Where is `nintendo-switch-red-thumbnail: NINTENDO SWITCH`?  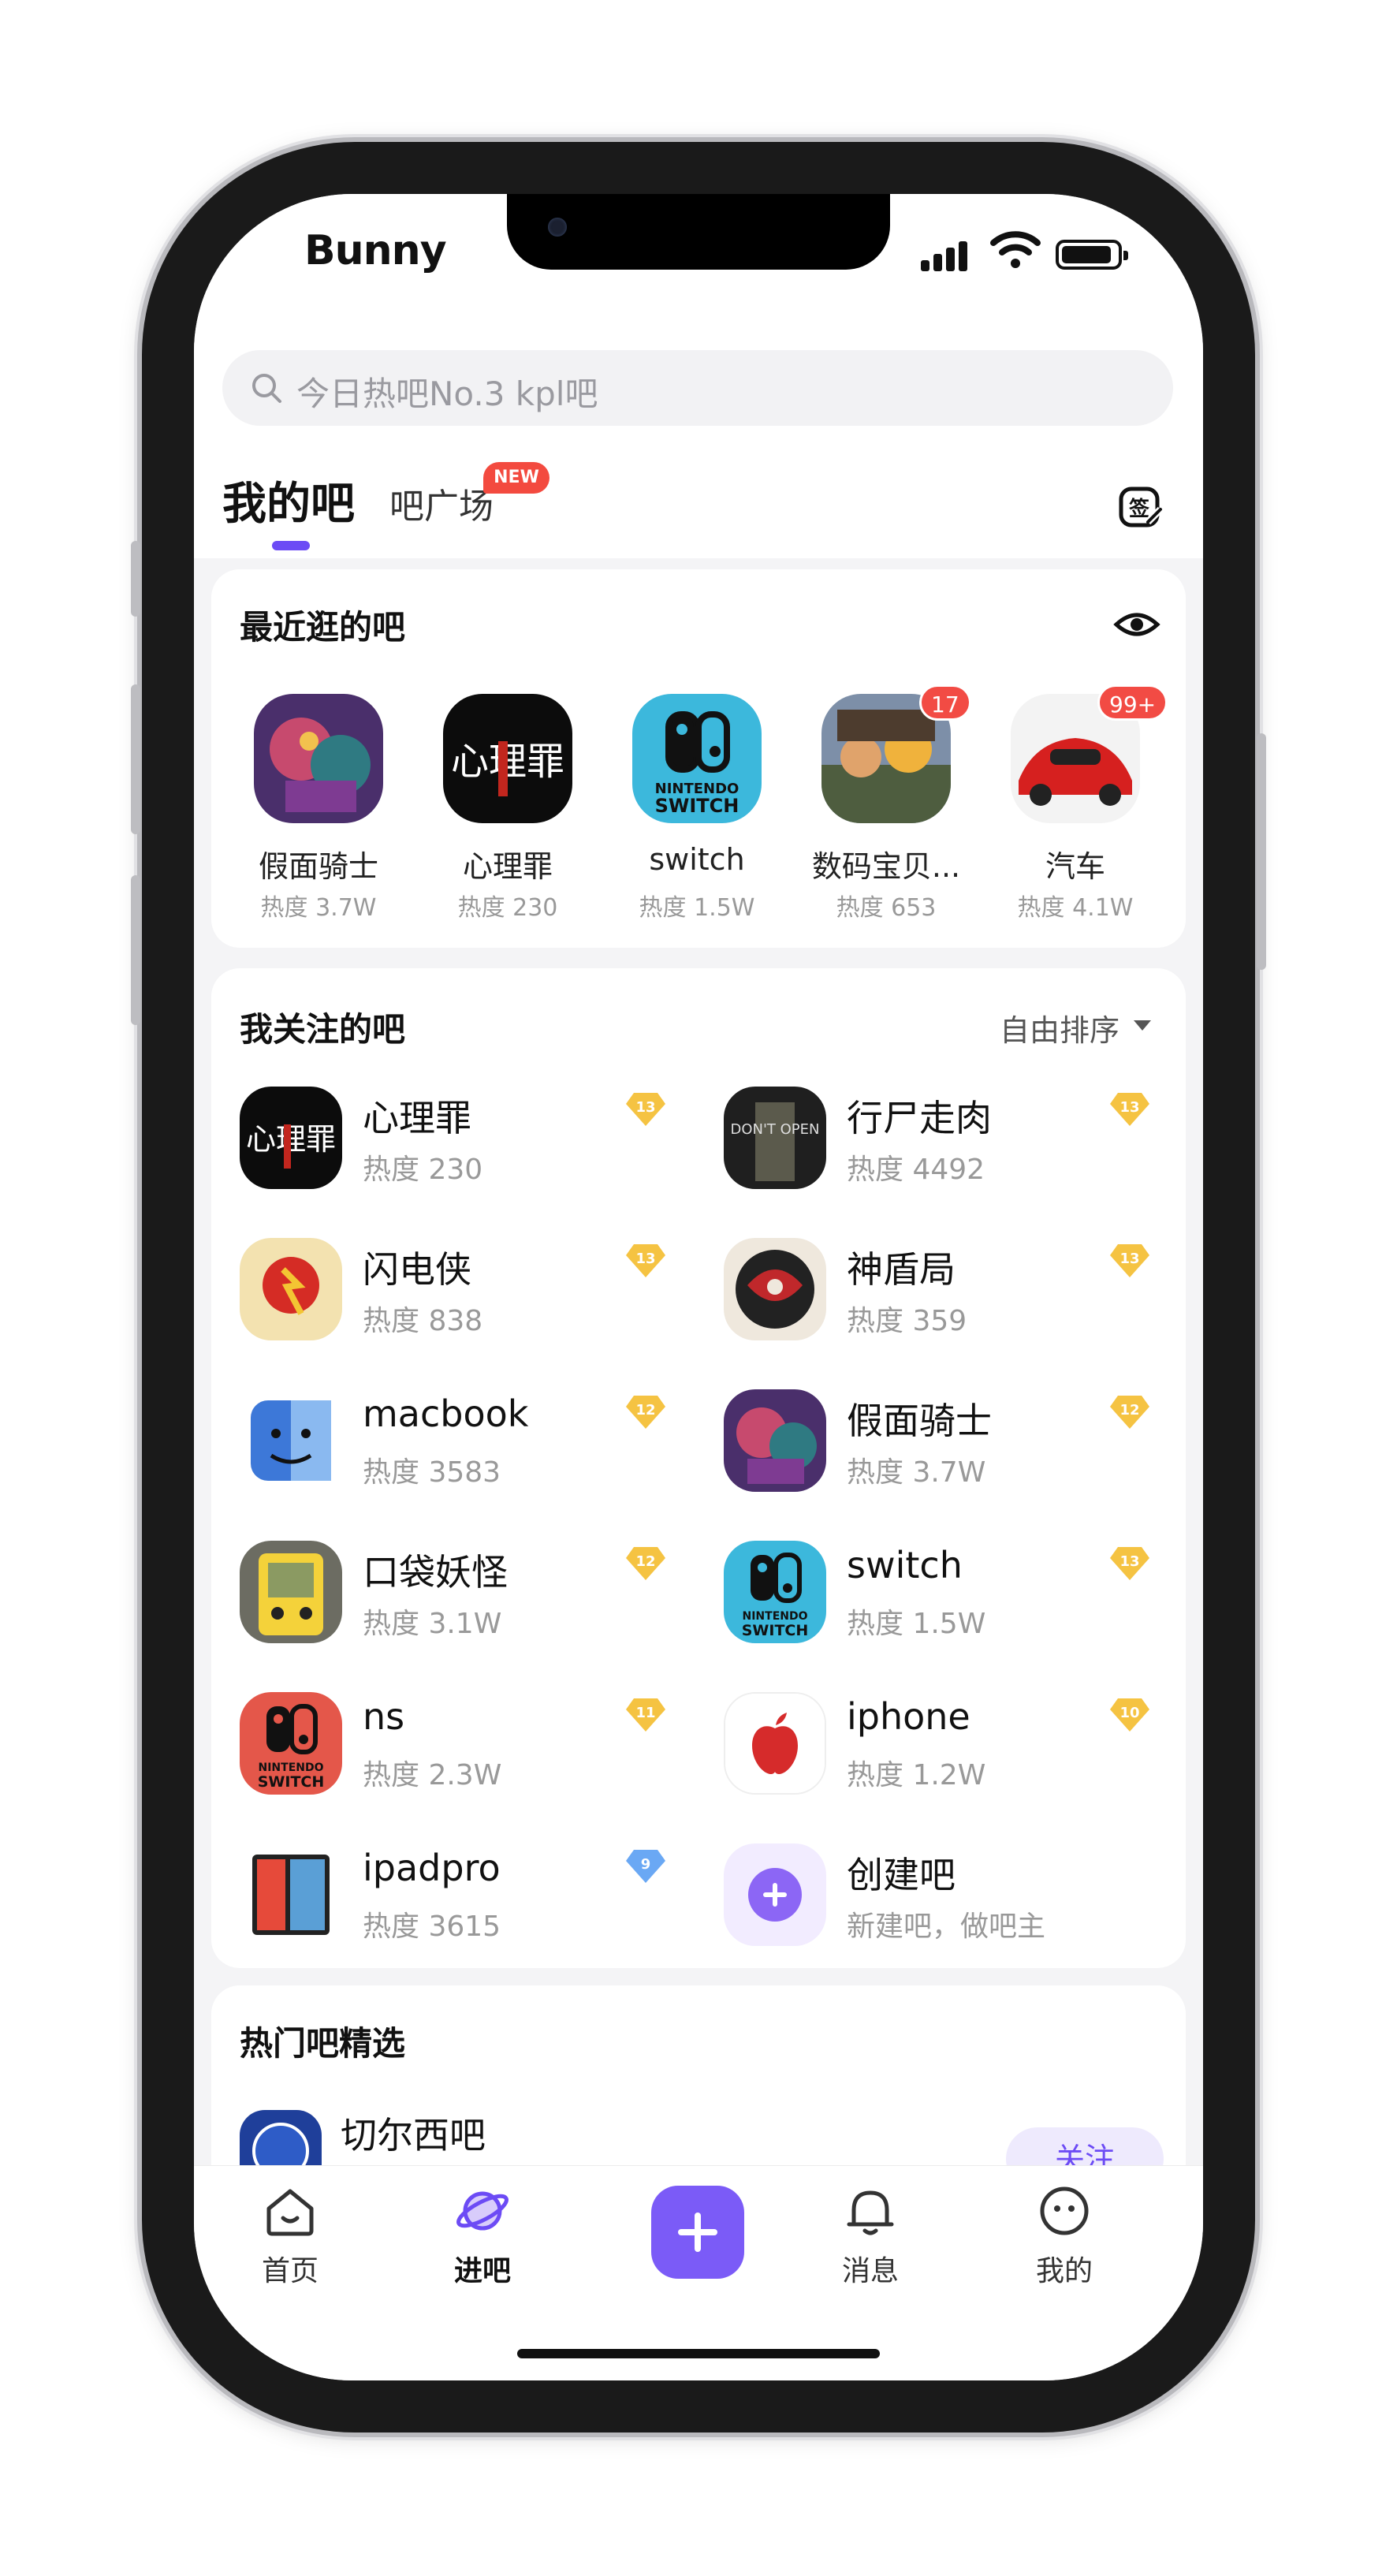 nintendo-switch-red-thumbnail: NINTENDO SWITCH is located at coordinates (291, 1744).